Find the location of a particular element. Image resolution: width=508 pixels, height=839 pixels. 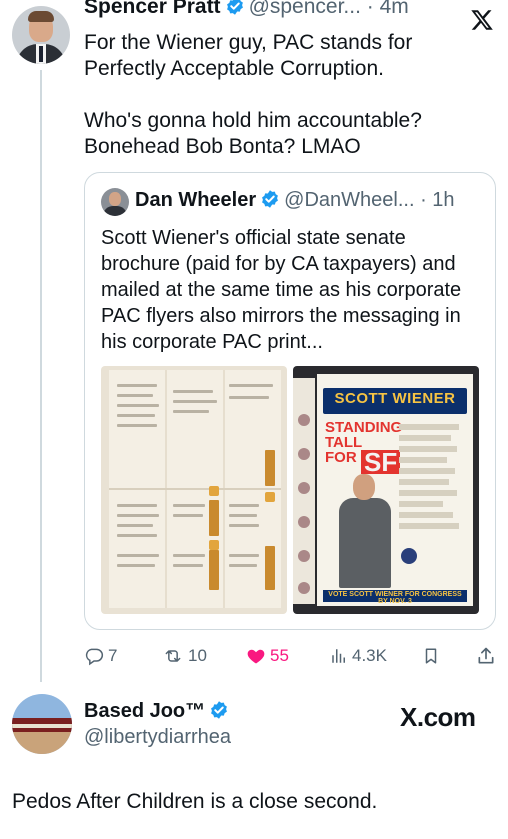

views-count: 4.3K is located at coordinates (369, 655).